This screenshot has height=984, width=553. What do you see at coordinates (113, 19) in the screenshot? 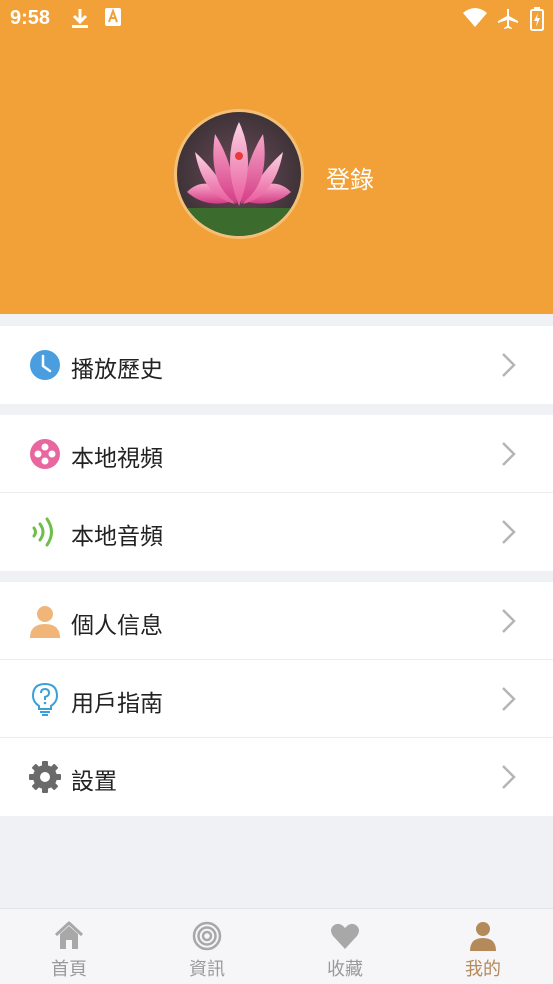
I see `a-notification-icon` at bounding box center [113, 19].